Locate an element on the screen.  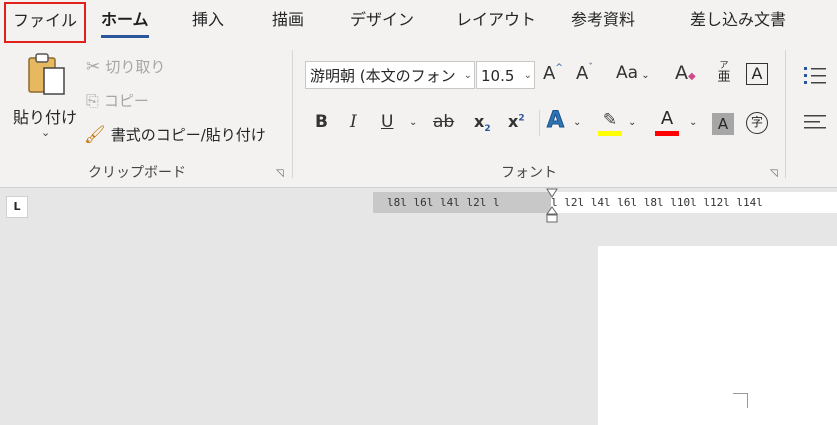
bullets-button is located at coordinates (815, 76).